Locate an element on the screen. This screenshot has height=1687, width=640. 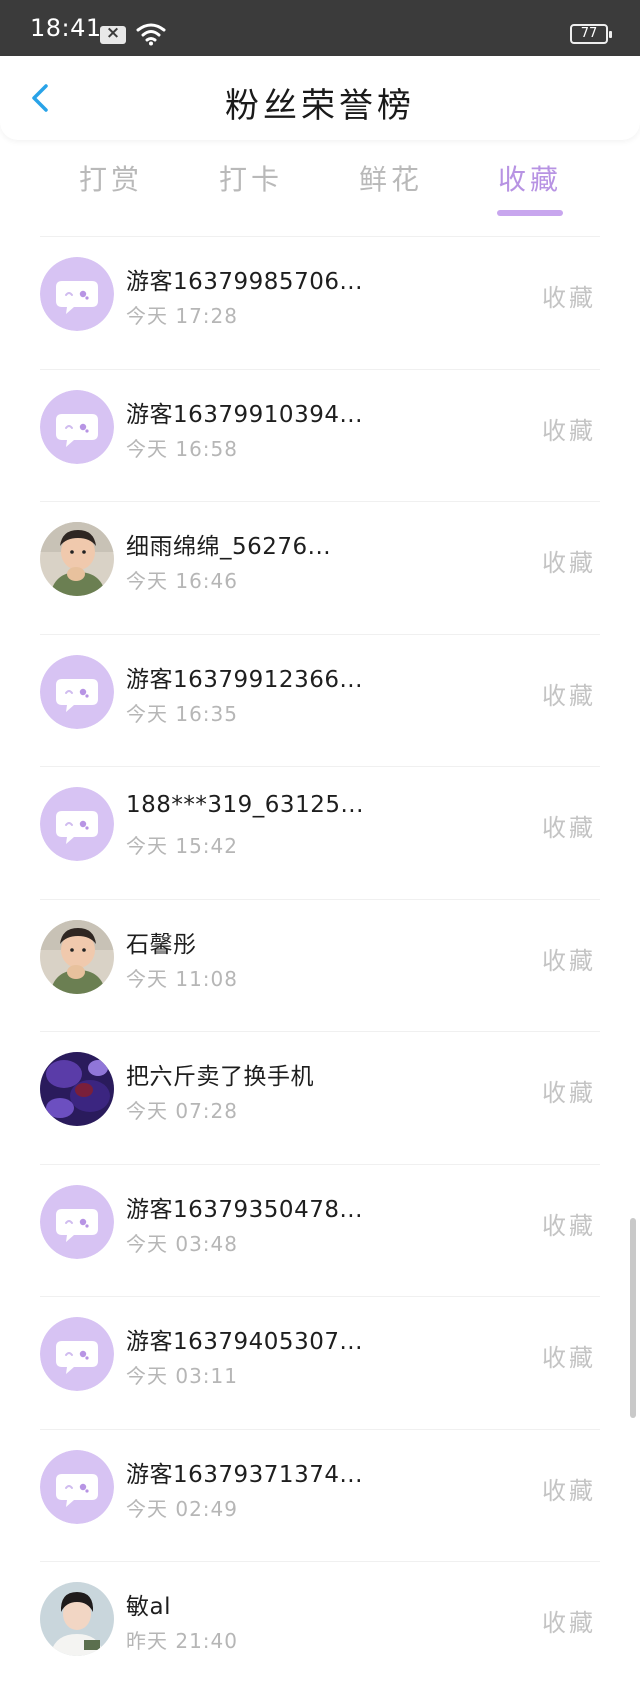
timestamp: 今天 17:28 is located at coordinates (182, 316).